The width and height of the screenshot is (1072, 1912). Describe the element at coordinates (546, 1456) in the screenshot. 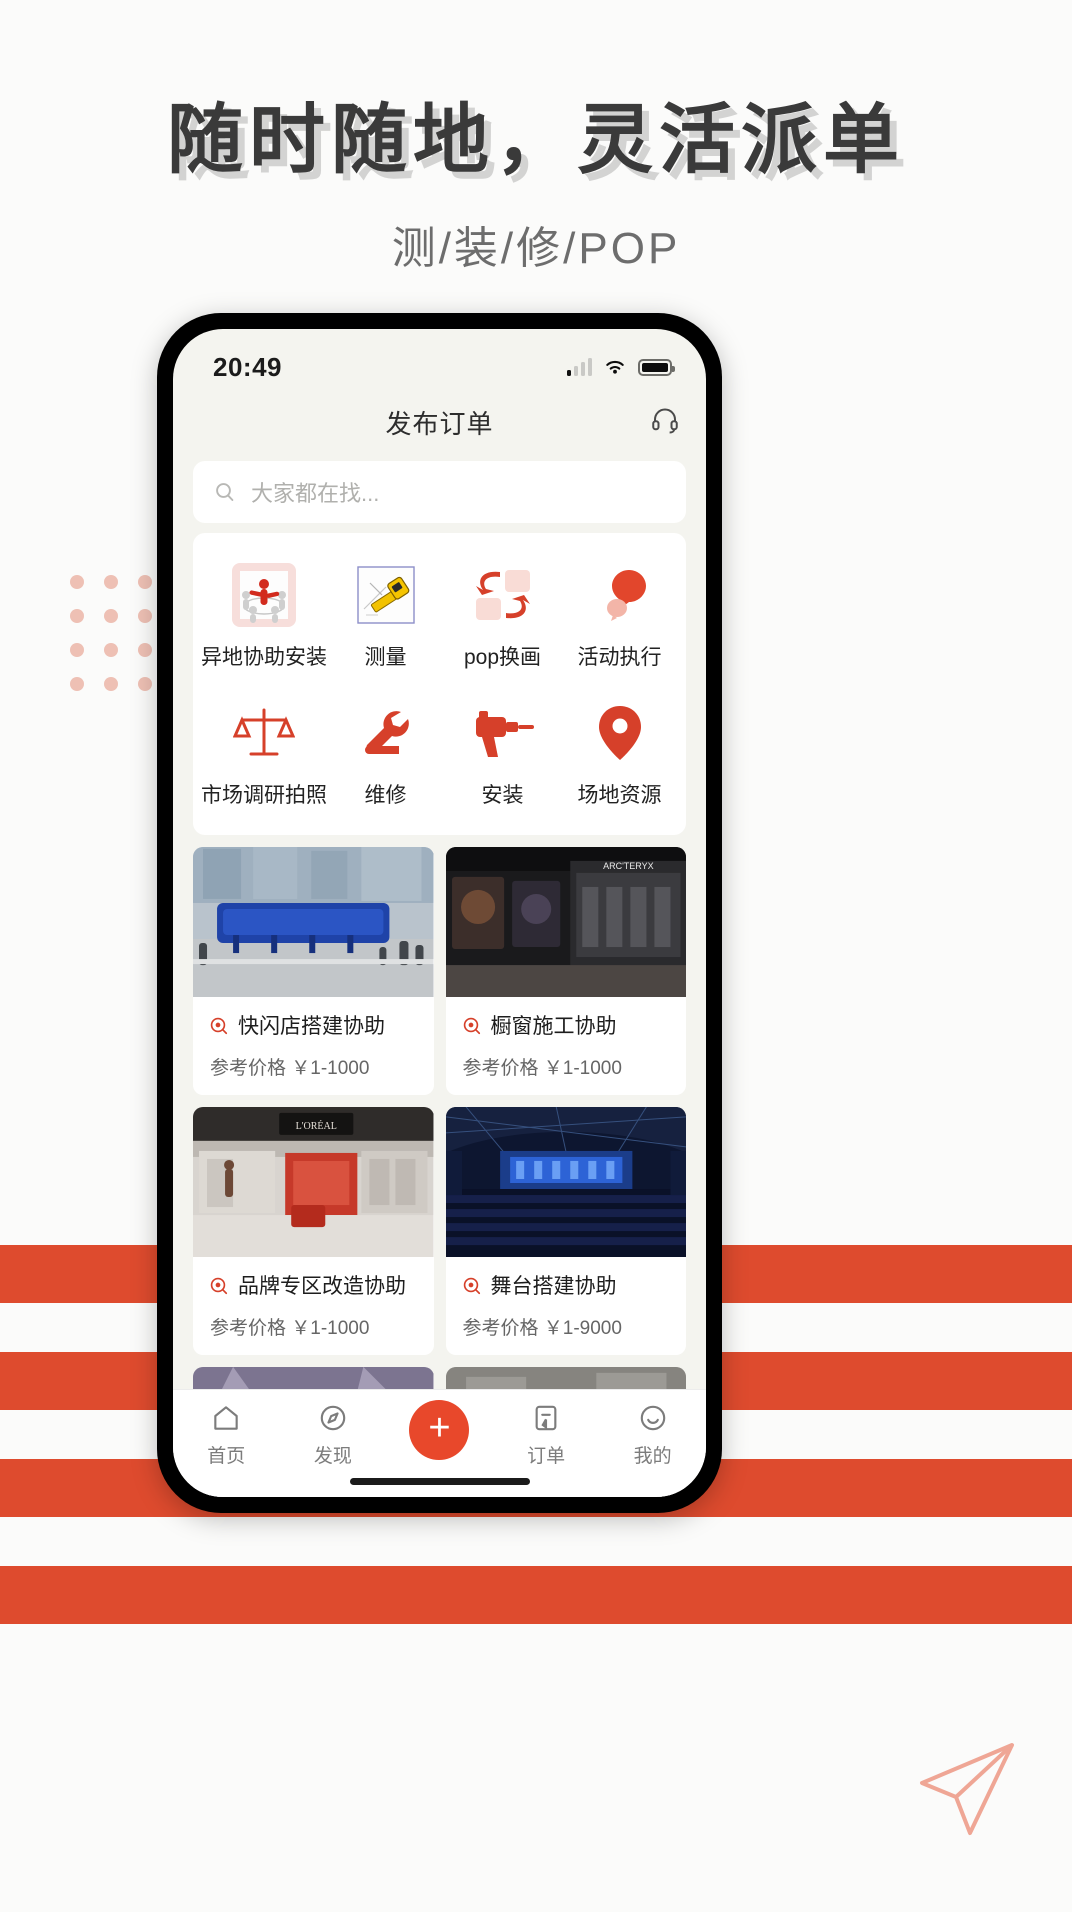

I see `tab-label: 订单` at that location.